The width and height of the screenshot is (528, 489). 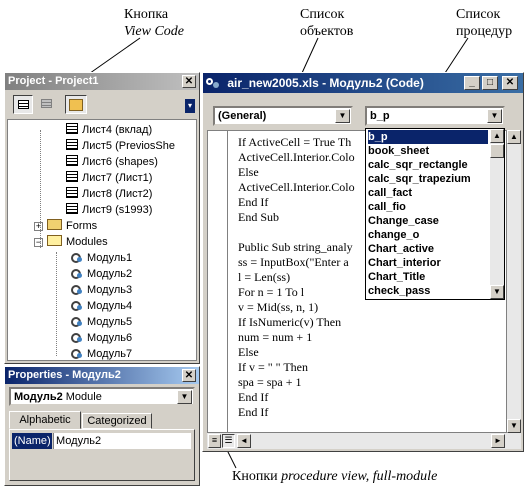 I want to click on tree-item: + Forms, so click(x=65, y=226).